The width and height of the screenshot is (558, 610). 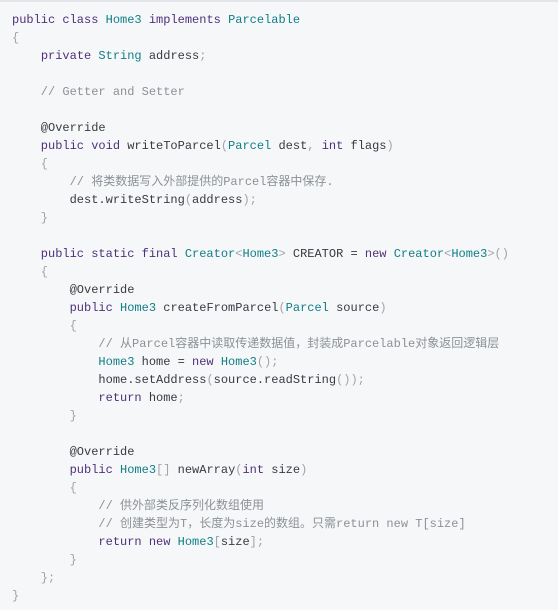 What do you see at coordinates (379, 254) in the screenshot?
I see `keyword-token: new` at bounding box center [379, 254].